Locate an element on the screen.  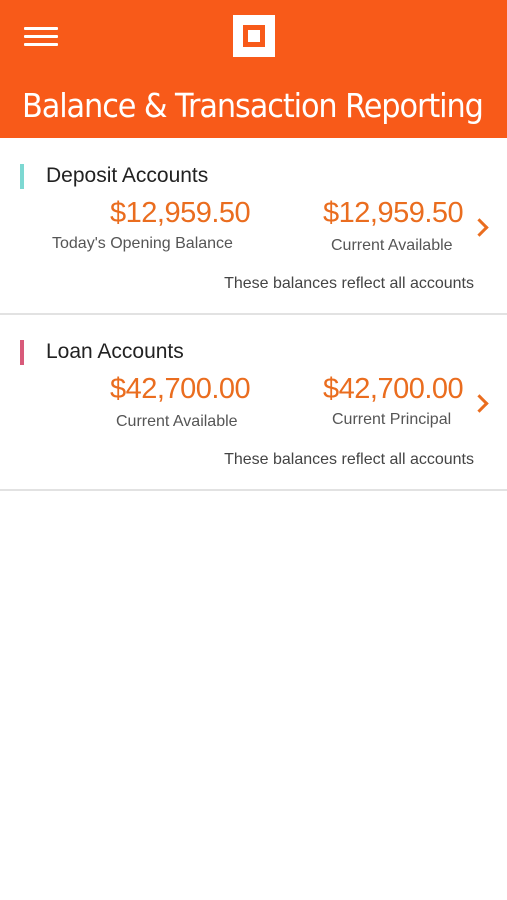
loan-current-principal-amount: $42,700.00 is located at coordinates (393, 389).